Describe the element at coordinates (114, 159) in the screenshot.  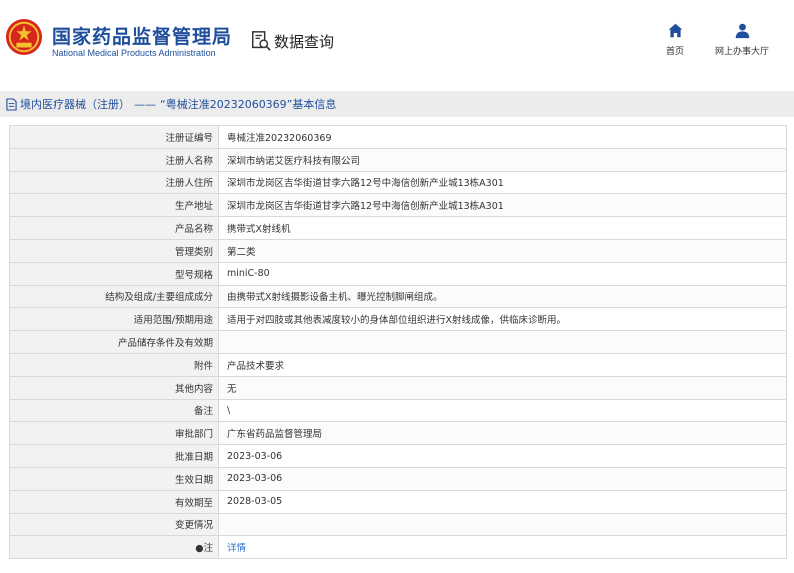
I see `field-label: 注册人名称` at that location.